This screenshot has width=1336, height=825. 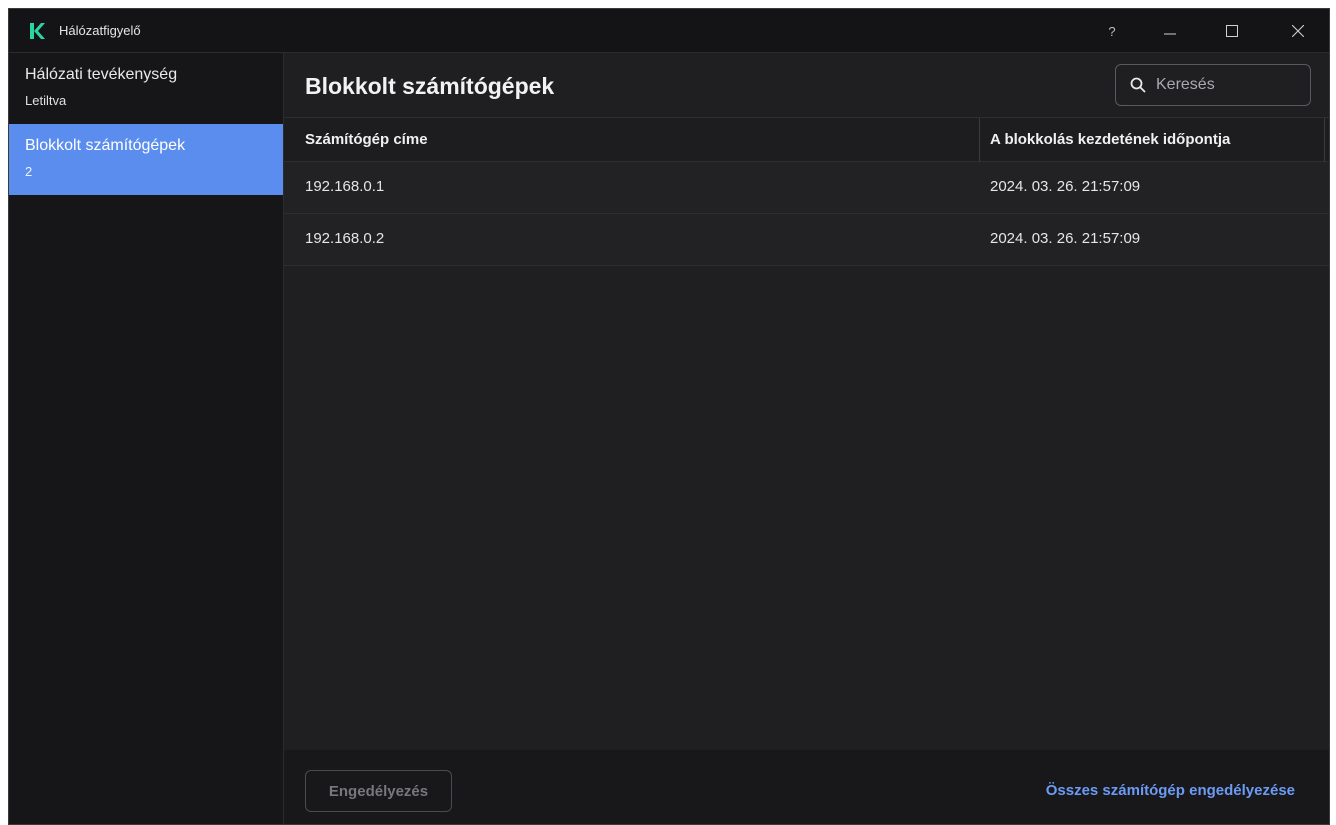 I want to click on search-icon, so click(x=1138, y=85).